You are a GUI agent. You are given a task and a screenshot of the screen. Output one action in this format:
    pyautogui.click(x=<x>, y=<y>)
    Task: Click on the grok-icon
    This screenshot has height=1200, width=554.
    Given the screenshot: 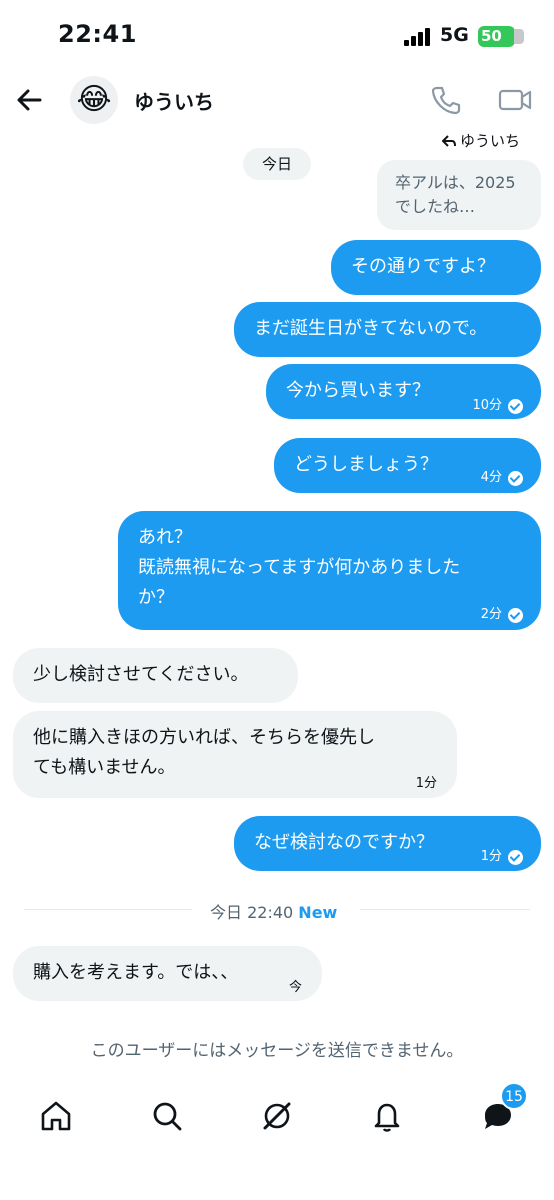 What is the action you would take?
    pyautogui.click(x=277, y=1116)
    